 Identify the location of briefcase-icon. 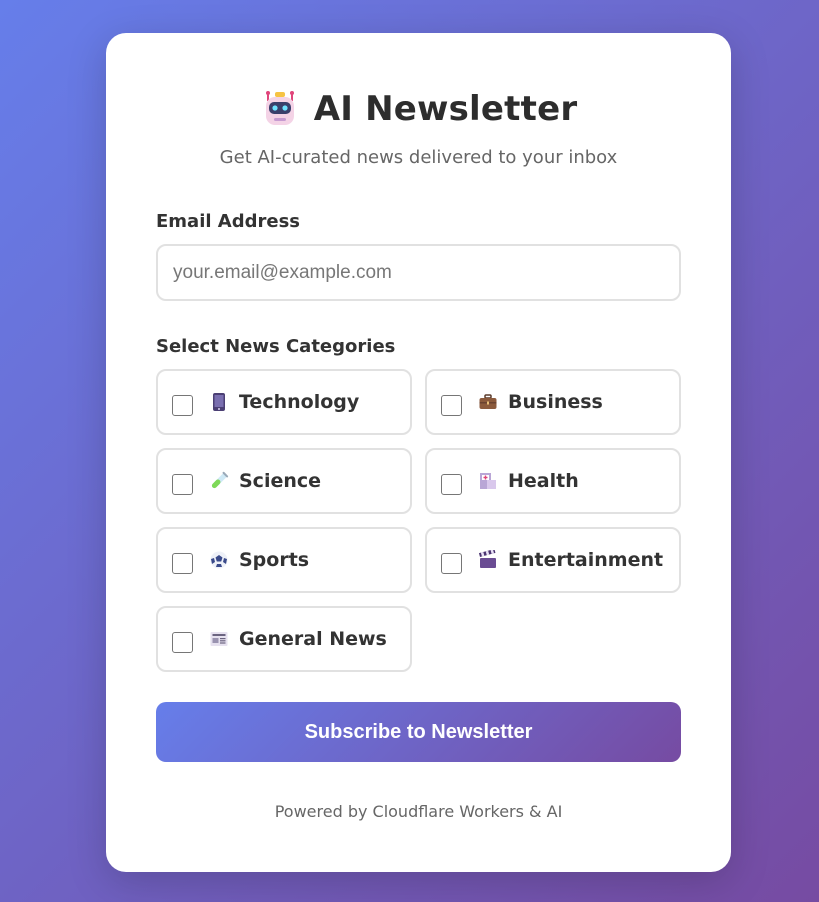
(488, 402).